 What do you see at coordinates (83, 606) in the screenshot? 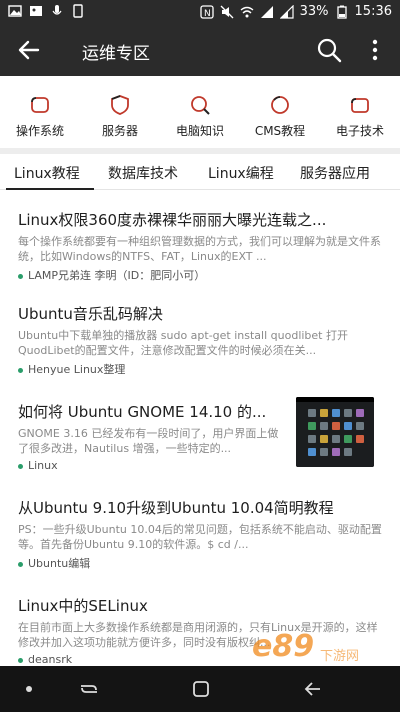
I see `article-title: Linux中的SELinux` at bounding box center [83, 606].